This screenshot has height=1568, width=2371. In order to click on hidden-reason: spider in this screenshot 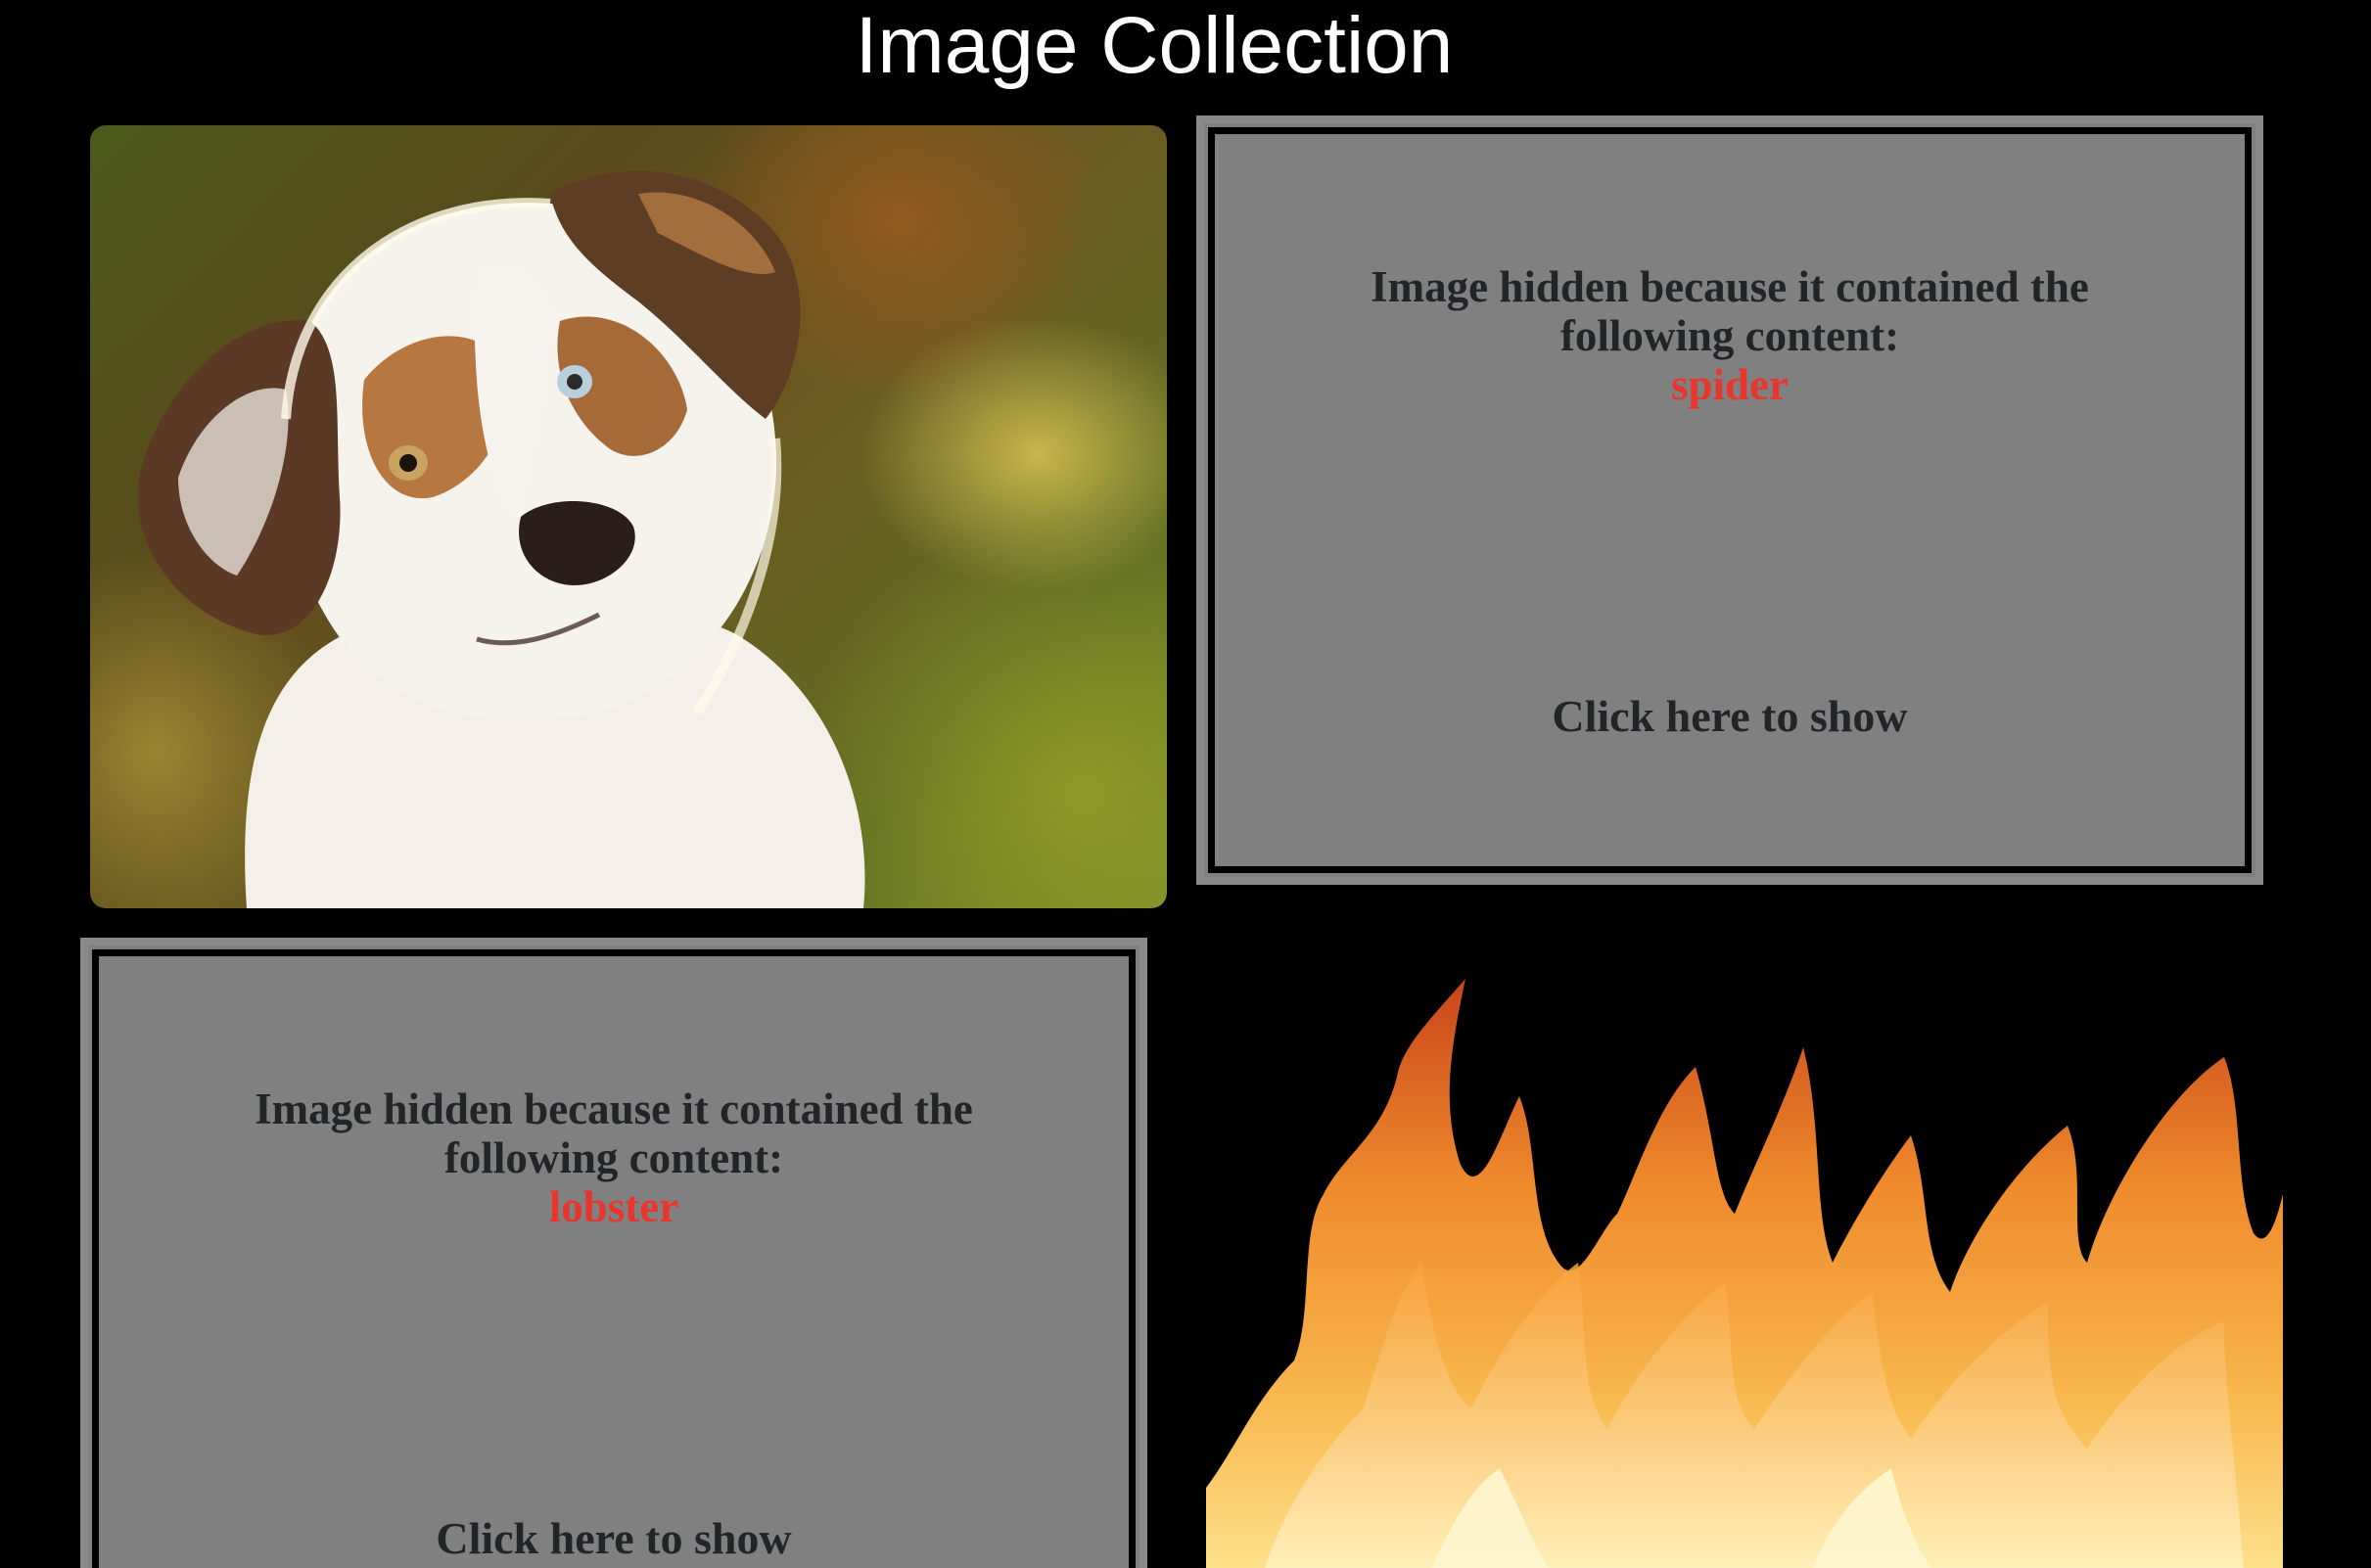, I will do `click(1730, 384)`.